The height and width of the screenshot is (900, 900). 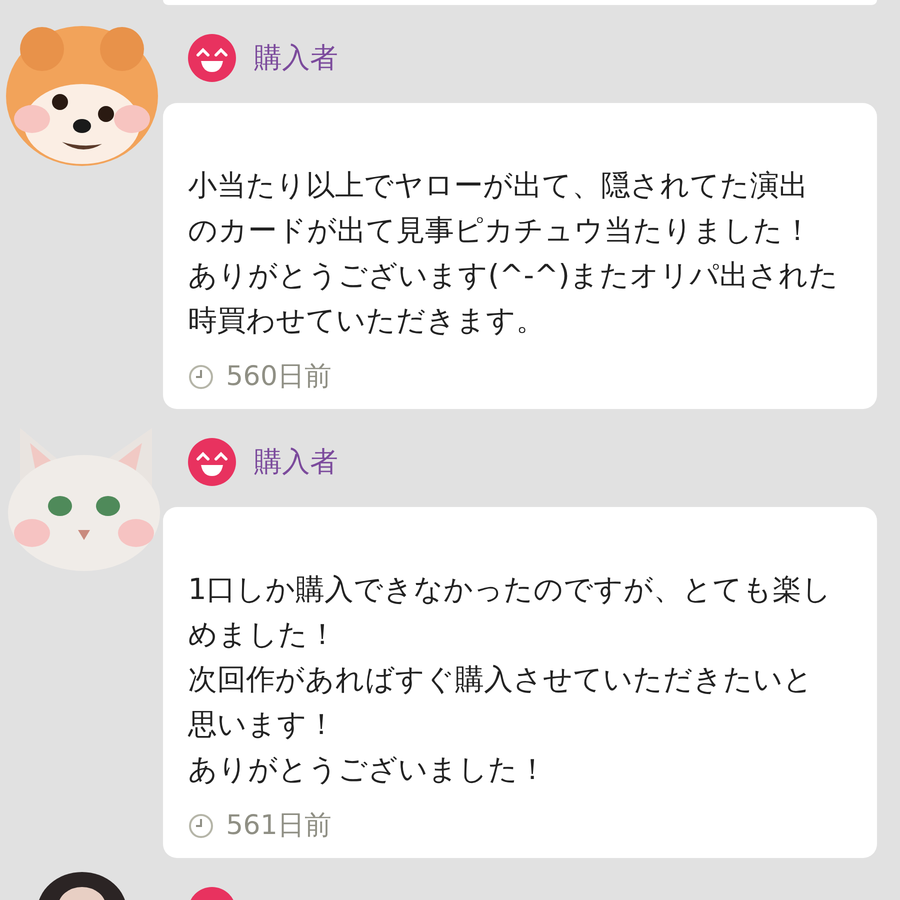 I want to click on review-text-line: ありがとうございました！, so click(x=367, y=769).